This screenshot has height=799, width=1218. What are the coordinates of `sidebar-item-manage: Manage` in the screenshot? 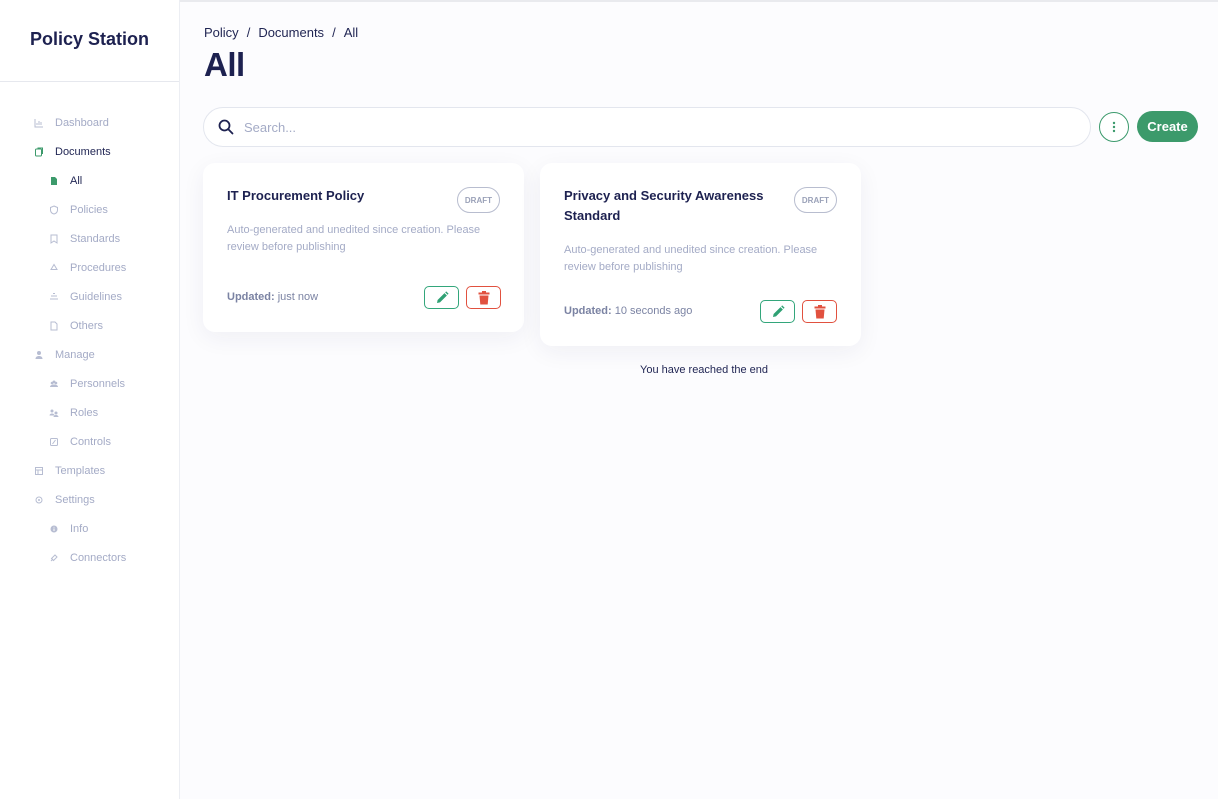 It's located at (90, 354).